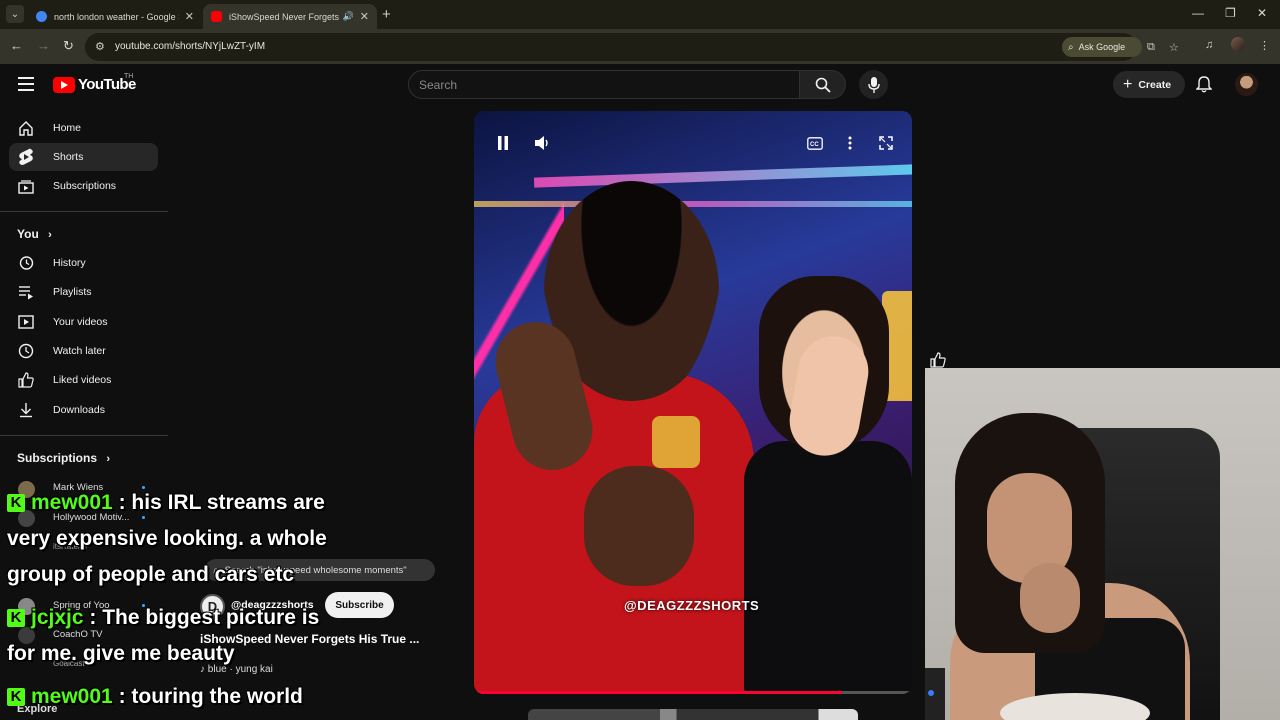  I want to click on subscriptions-section-heading: Subscriptions ›, so click(63, 458).